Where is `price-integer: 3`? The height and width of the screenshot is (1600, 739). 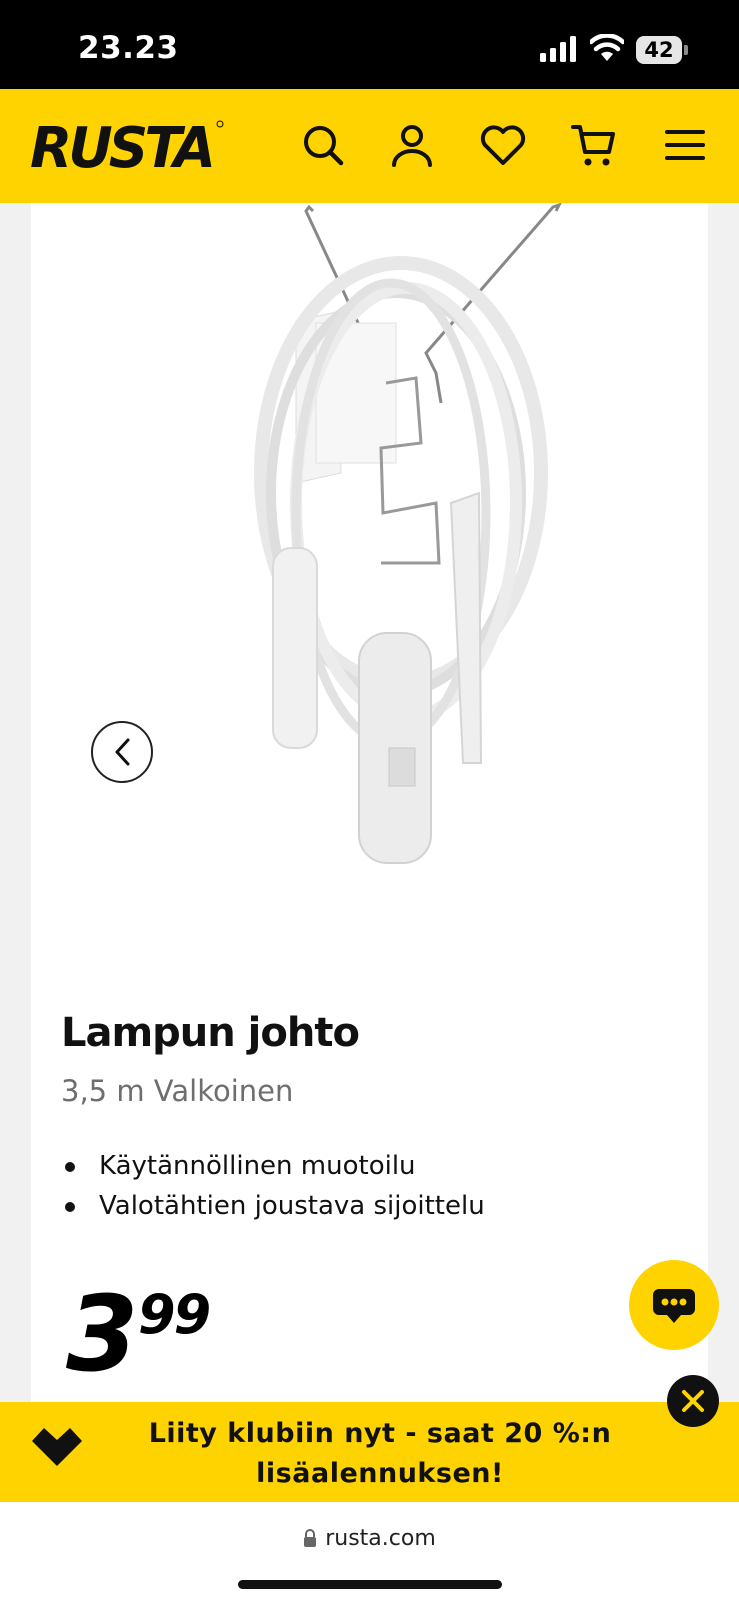 price-integer: 3 is located at coordinates (102, 1334).